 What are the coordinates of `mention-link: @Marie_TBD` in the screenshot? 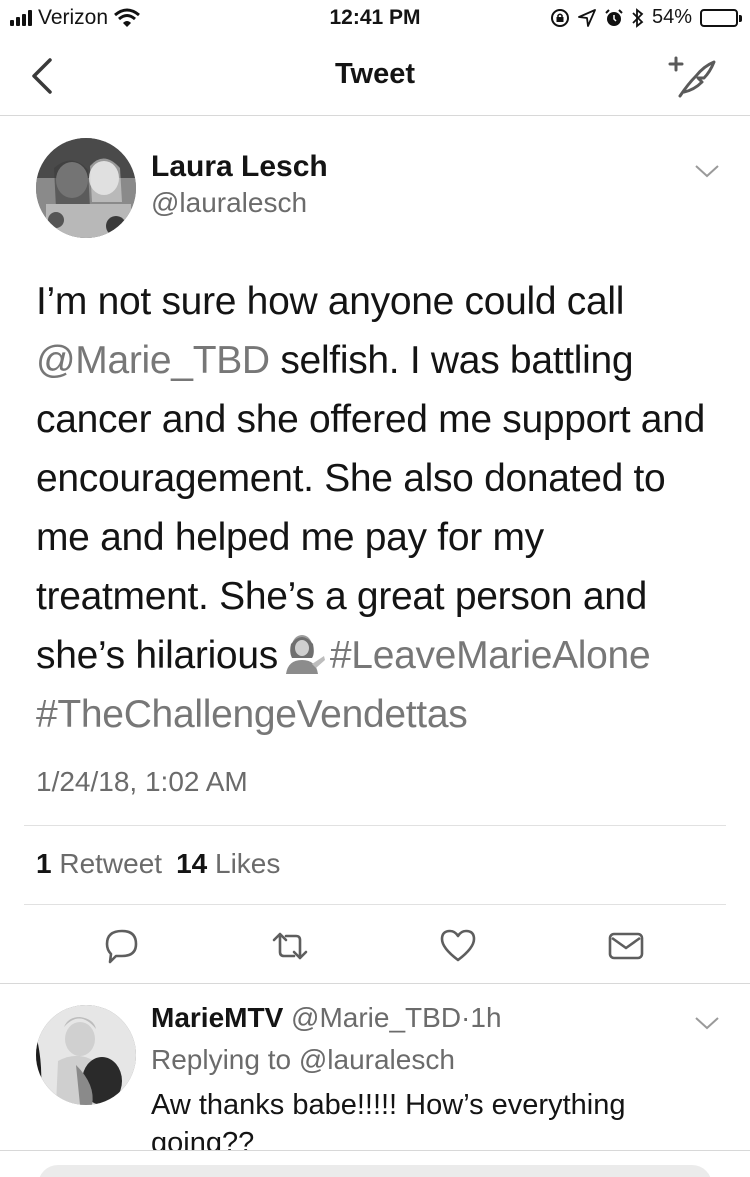 It's located at (153, 360).